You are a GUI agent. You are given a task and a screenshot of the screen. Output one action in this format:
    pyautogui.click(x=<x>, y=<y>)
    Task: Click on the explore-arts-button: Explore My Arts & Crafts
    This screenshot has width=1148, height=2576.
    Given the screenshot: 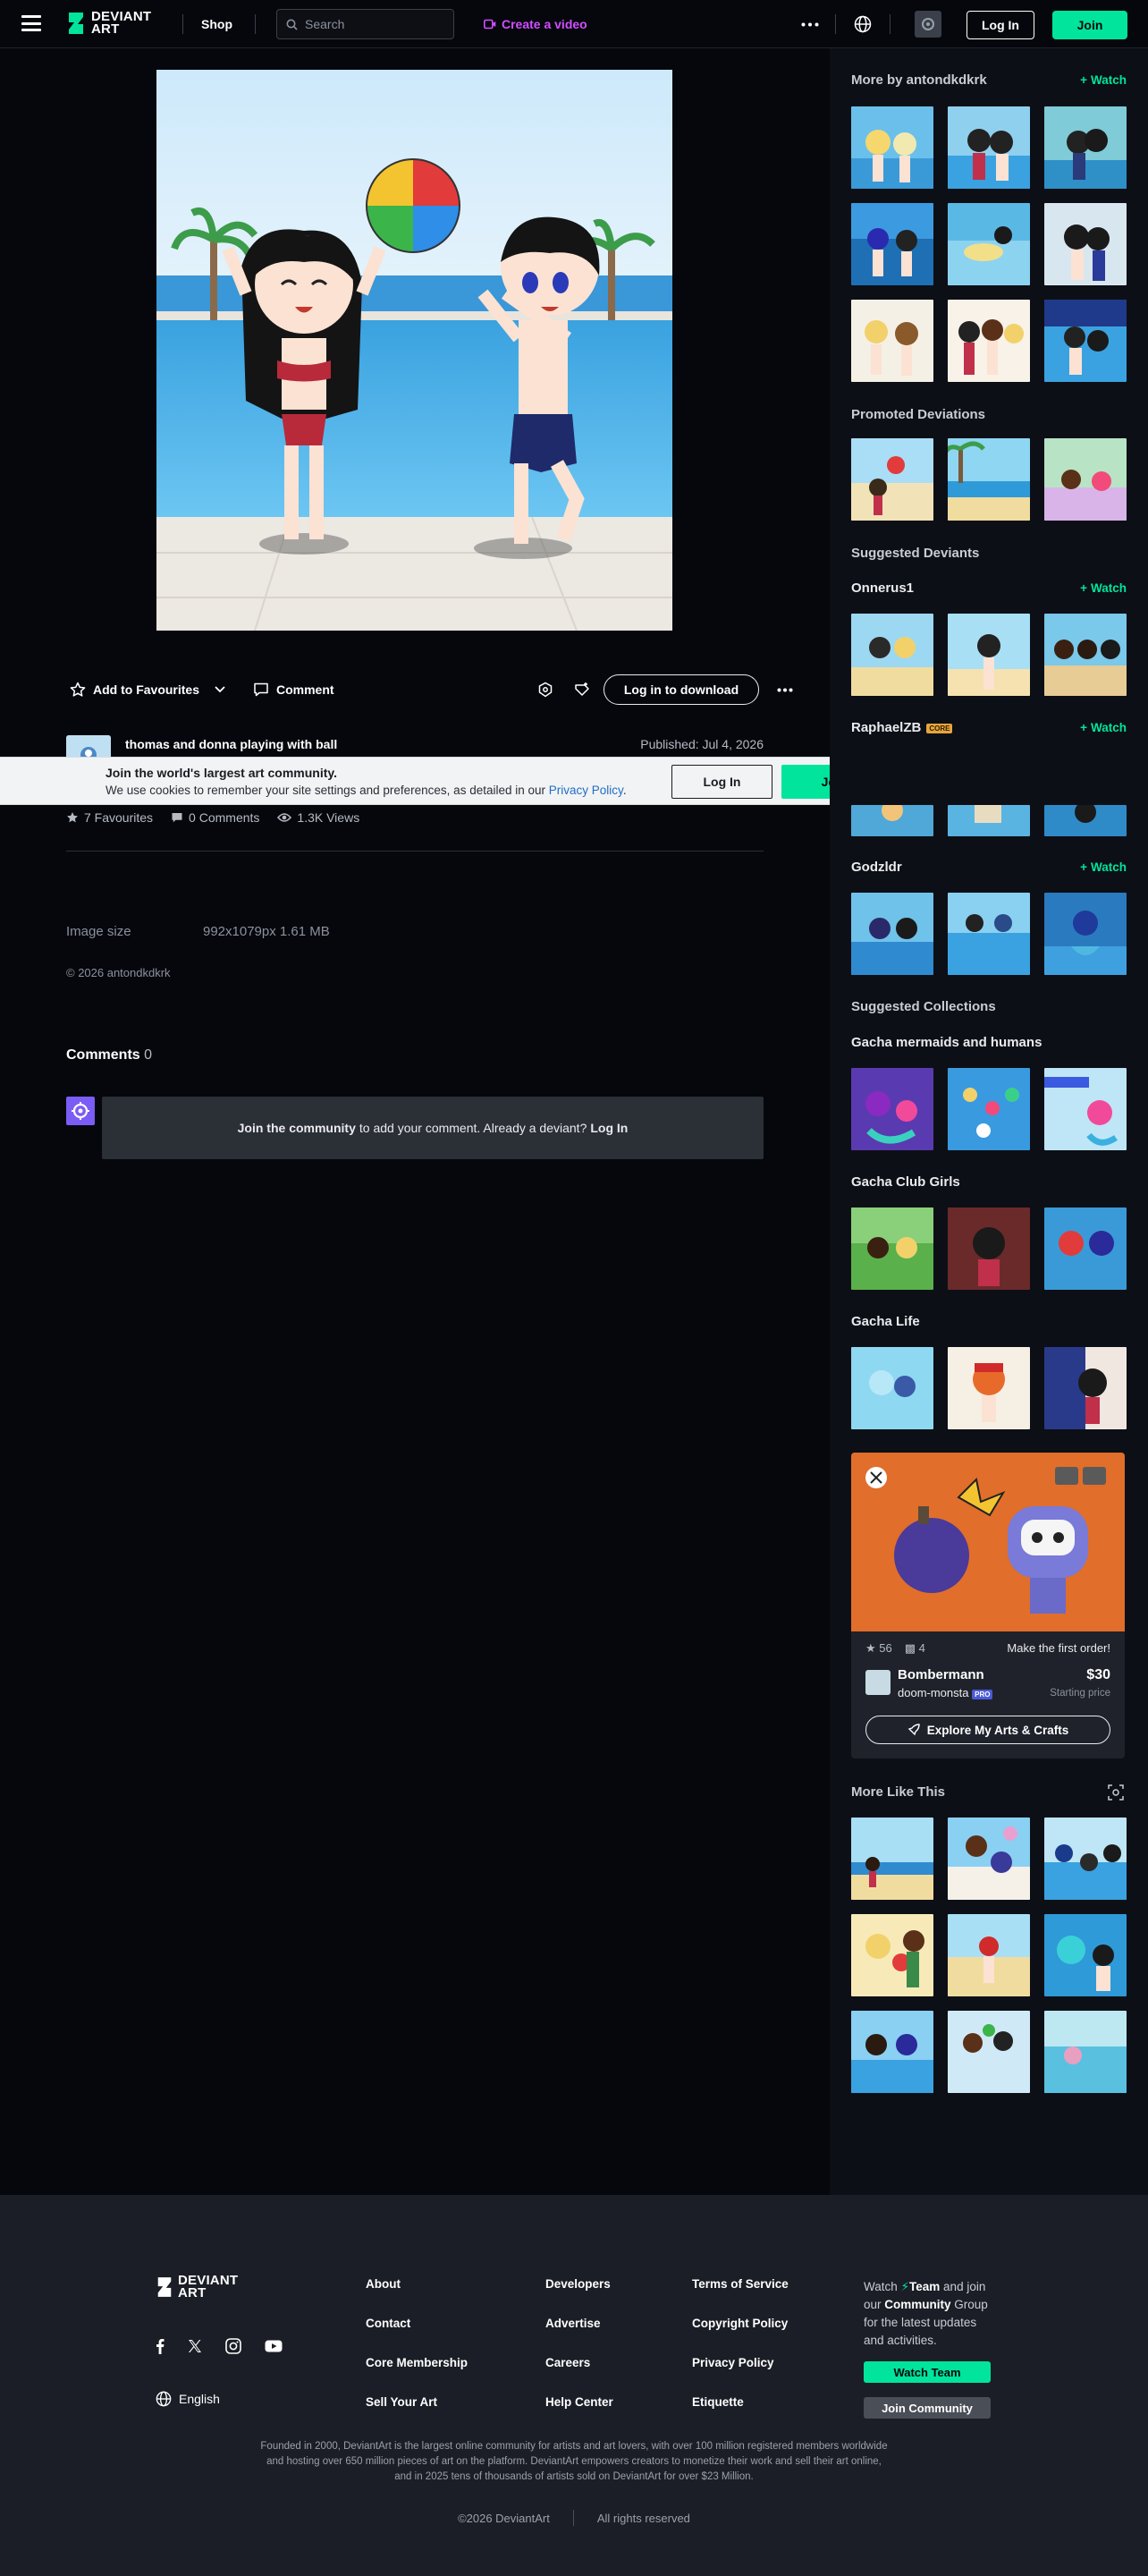 What is the action you would take?
    pyautogui.click(x=987, y=1730)
    